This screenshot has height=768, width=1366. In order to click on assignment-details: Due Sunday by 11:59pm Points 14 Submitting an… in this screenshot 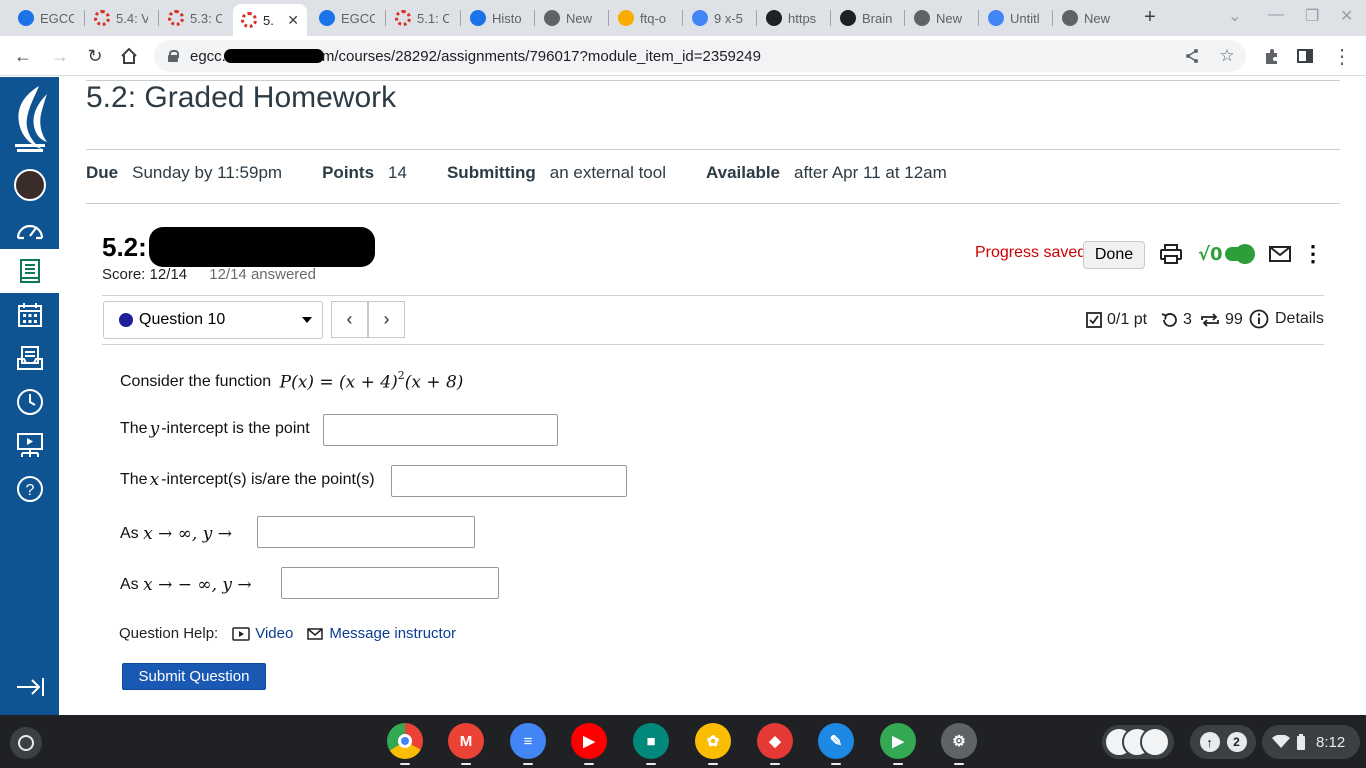, I will do `click(536, 173)`.